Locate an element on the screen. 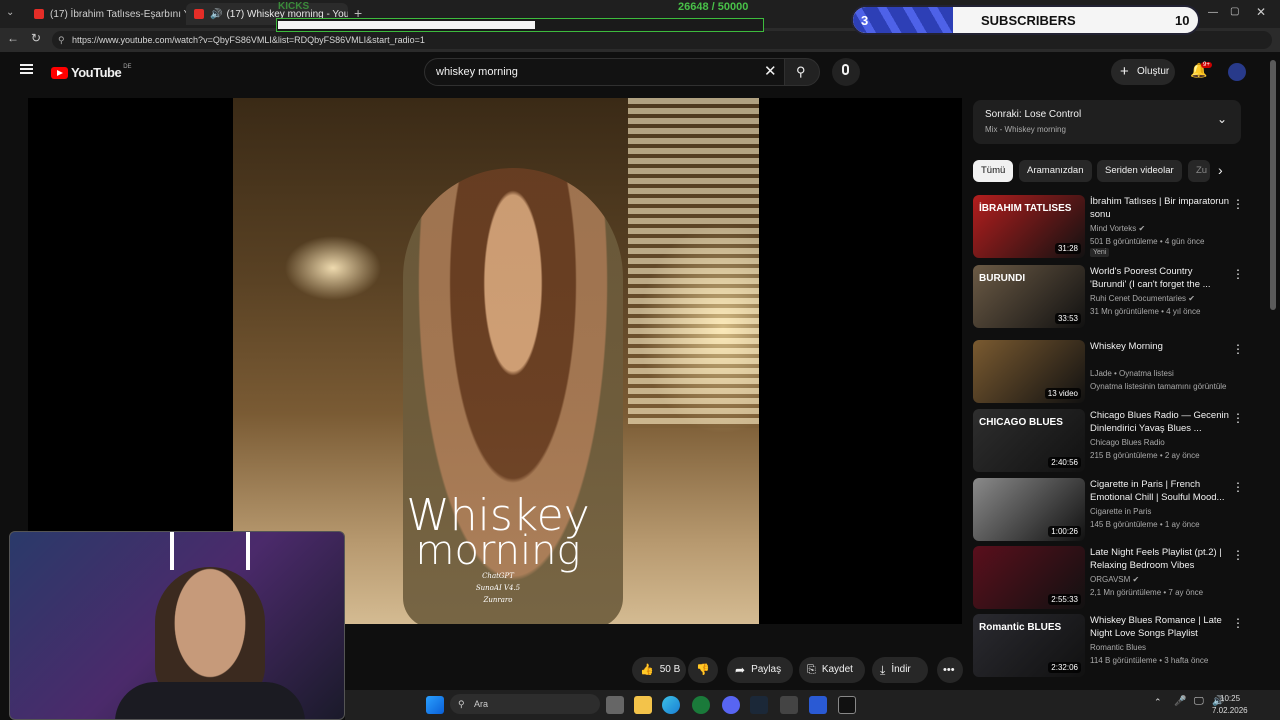 Image resolution: width=1280 pixels, height=720 pixels. save-button: ⎘ Kaydet is located at coordinates (832, 670).